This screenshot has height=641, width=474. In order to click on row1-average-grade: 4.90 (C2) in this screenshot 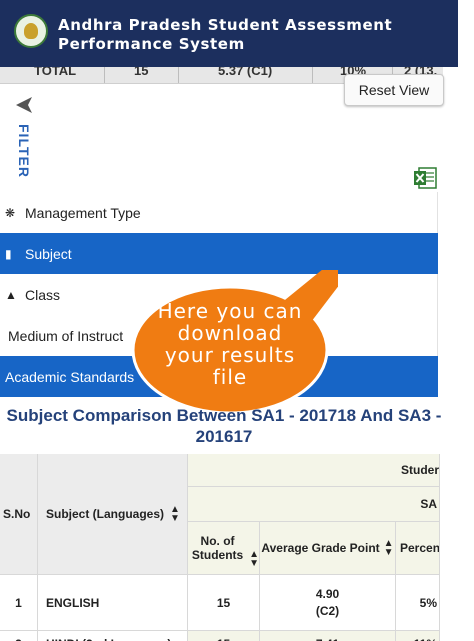, I will do `click(328, 603)`.